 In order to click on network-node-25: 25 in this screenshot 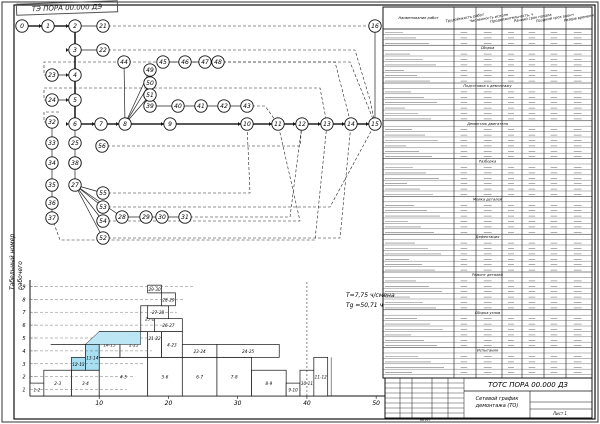, I will do `click(75, 143)`.